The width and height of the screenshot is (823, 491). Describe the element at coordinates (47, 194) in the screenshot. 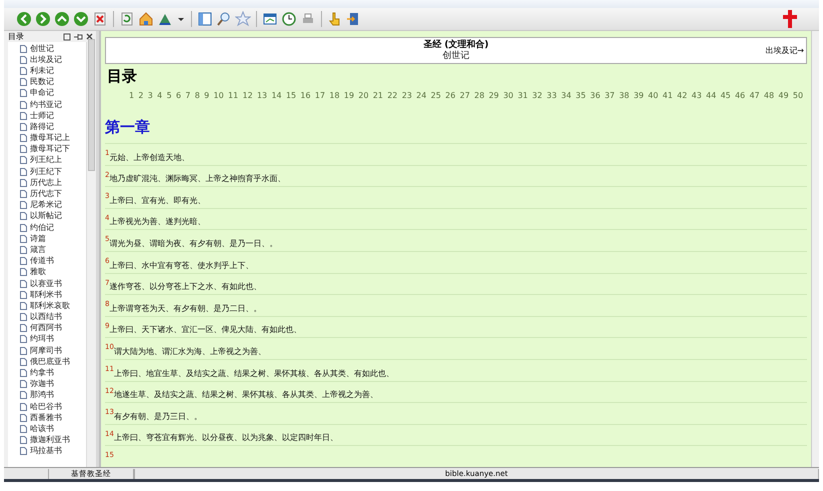

I see `tree-item: 历代志下` at that location.